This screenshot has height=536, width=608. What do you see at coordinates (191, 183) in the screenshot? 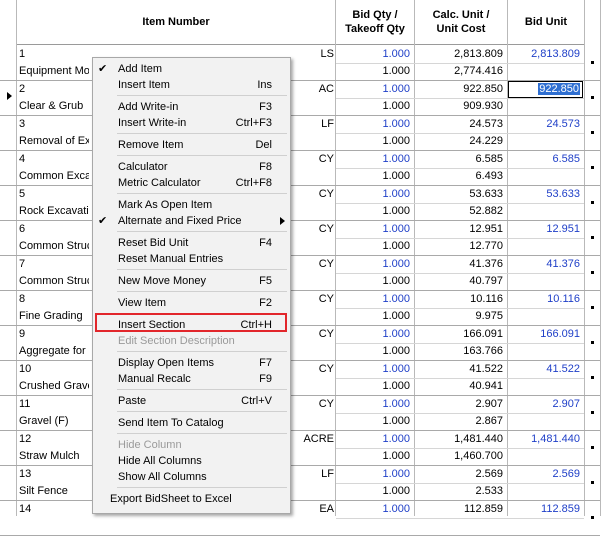
I see `menu-item-metric-calculator: Metric Calculator Ctrl+F8` at bounding box center [191, 183].